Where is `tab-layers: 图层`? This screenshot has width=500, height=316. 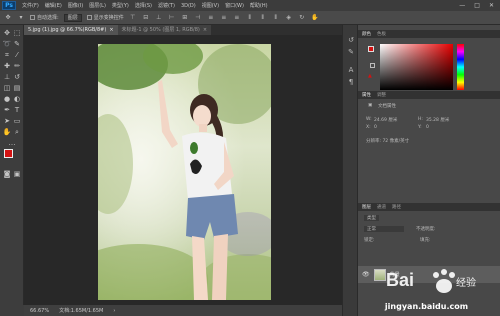
tab-layers: 图层 is located at coordinates (366, 207).